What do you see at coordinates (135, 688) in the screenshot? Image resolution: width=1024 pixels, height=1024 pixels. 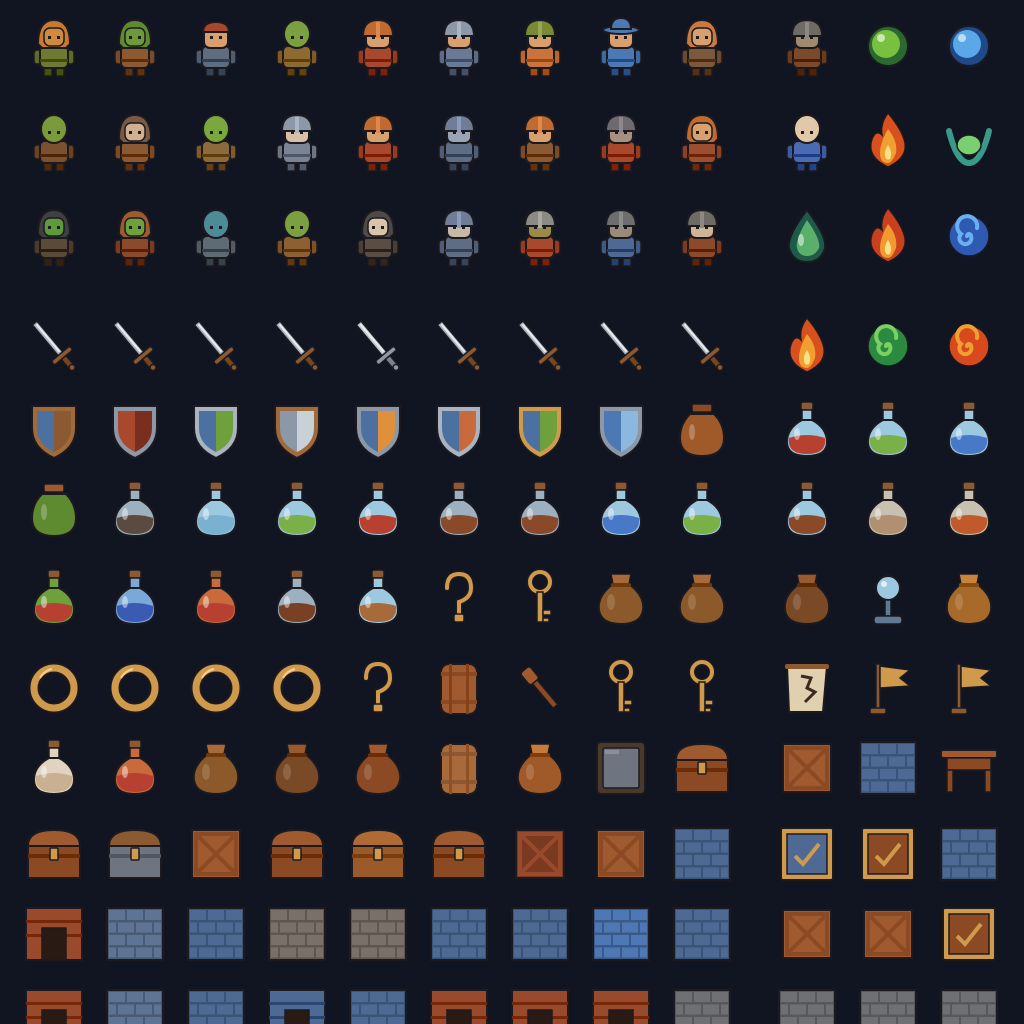 I see `trinkets-row-ring-icon` at bounding box center [135, 688].